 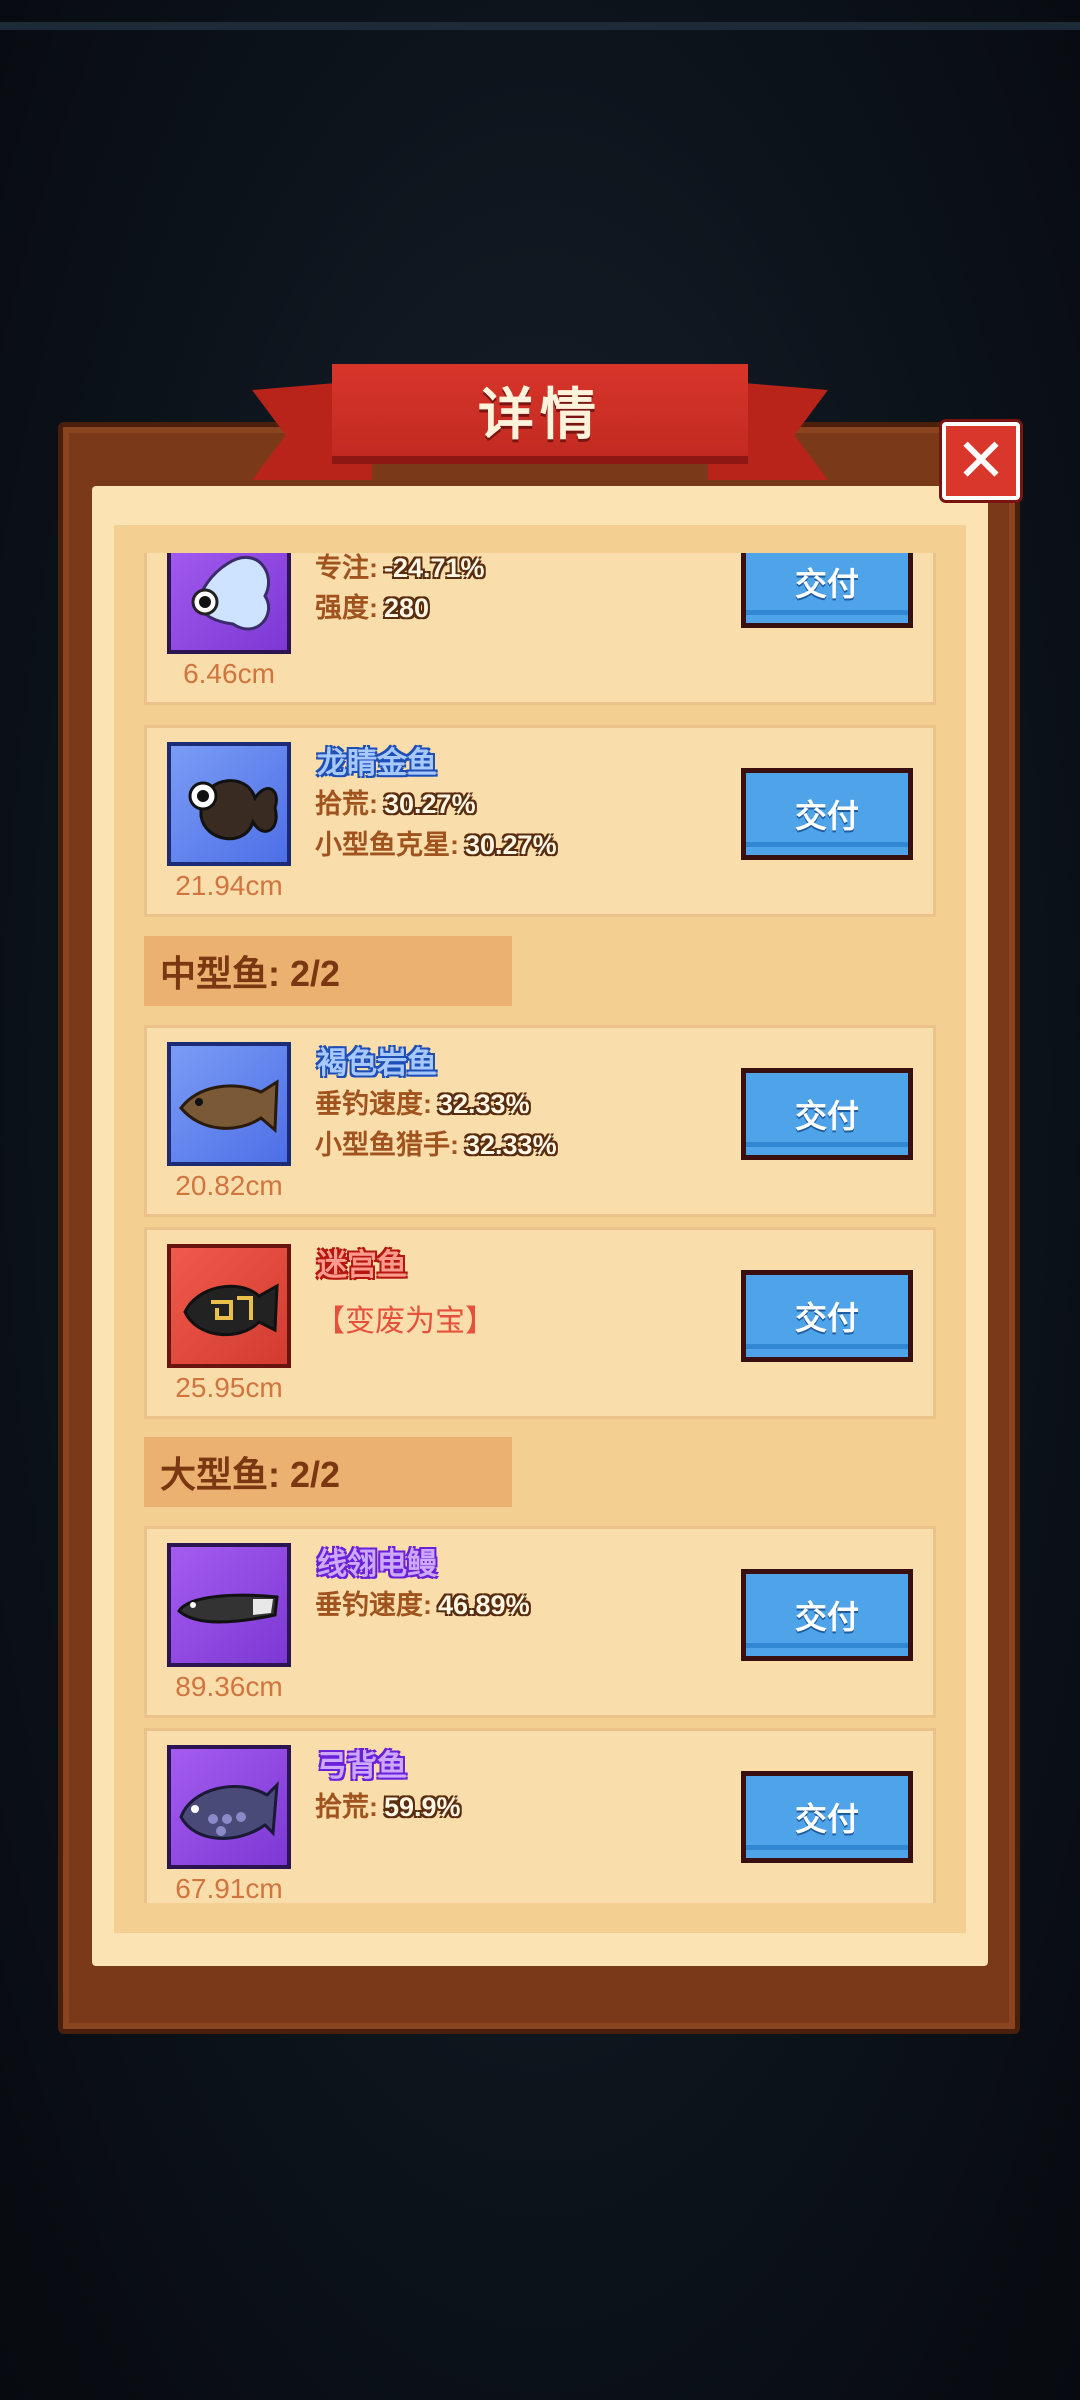 I want to click on close-icon: ✕, so click(x=981, y=460).